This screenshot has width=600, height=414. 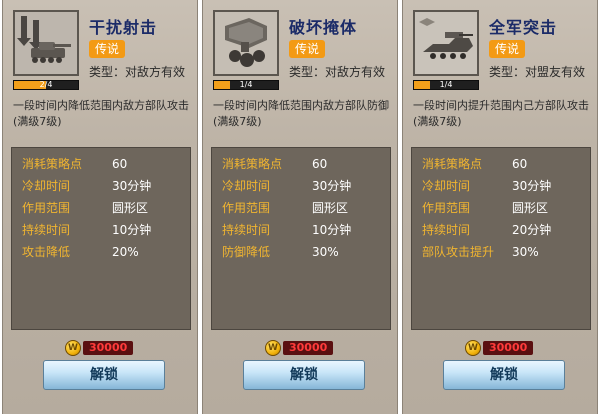 What do you see at coordinates (101, 113) in the screenshot?
I see `skill-description: 一段时间内降低范围内敌方部队攻击(满级7级)` at bounding box center [101, 113].